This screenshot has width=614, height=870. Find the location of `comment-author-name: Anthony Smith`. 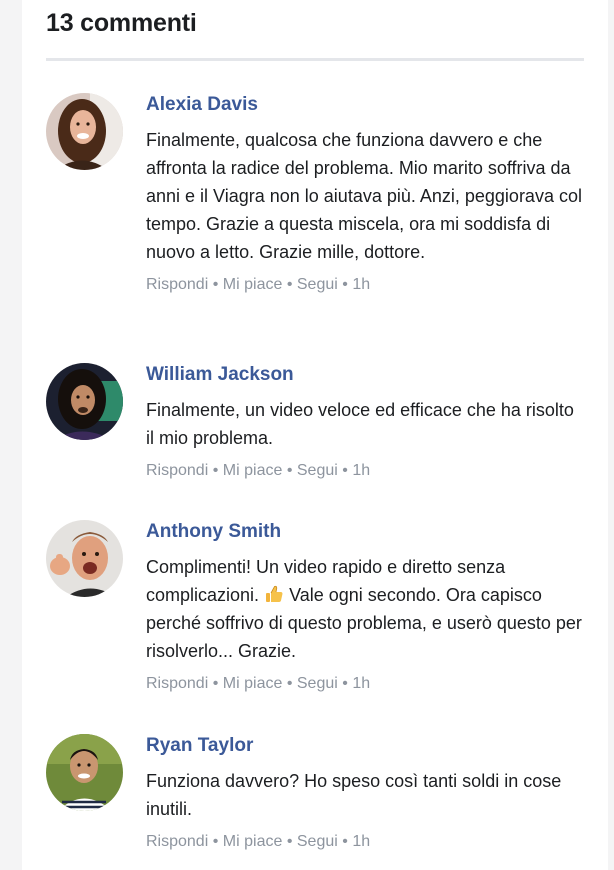

comment-author-name: Anthony Smith is located at coordinates (366, 532).